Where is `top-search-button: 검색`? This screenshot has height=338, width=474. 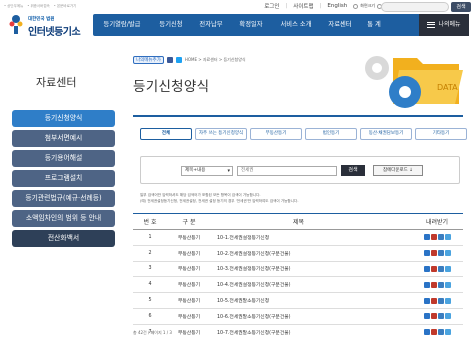
top-search-button: 검색 is located at coordinates (461, 7).